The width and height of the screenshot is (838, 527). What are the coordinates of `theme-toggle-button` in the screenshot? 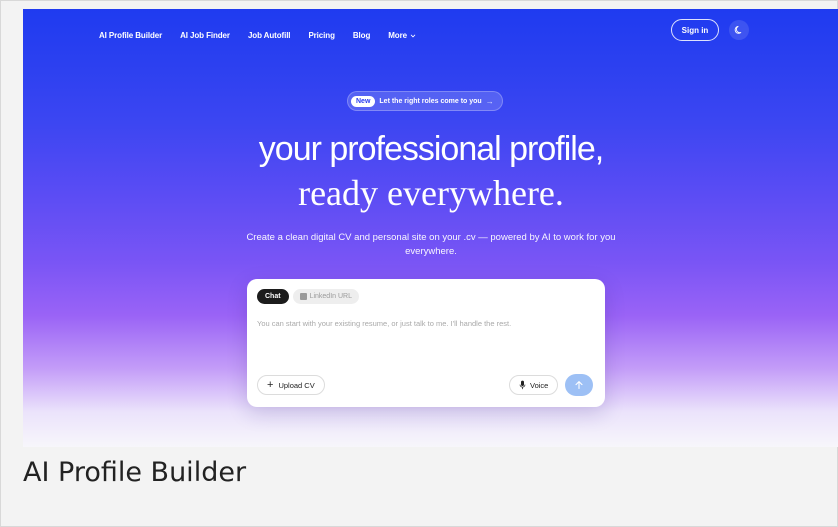 It's located at (739, 30).